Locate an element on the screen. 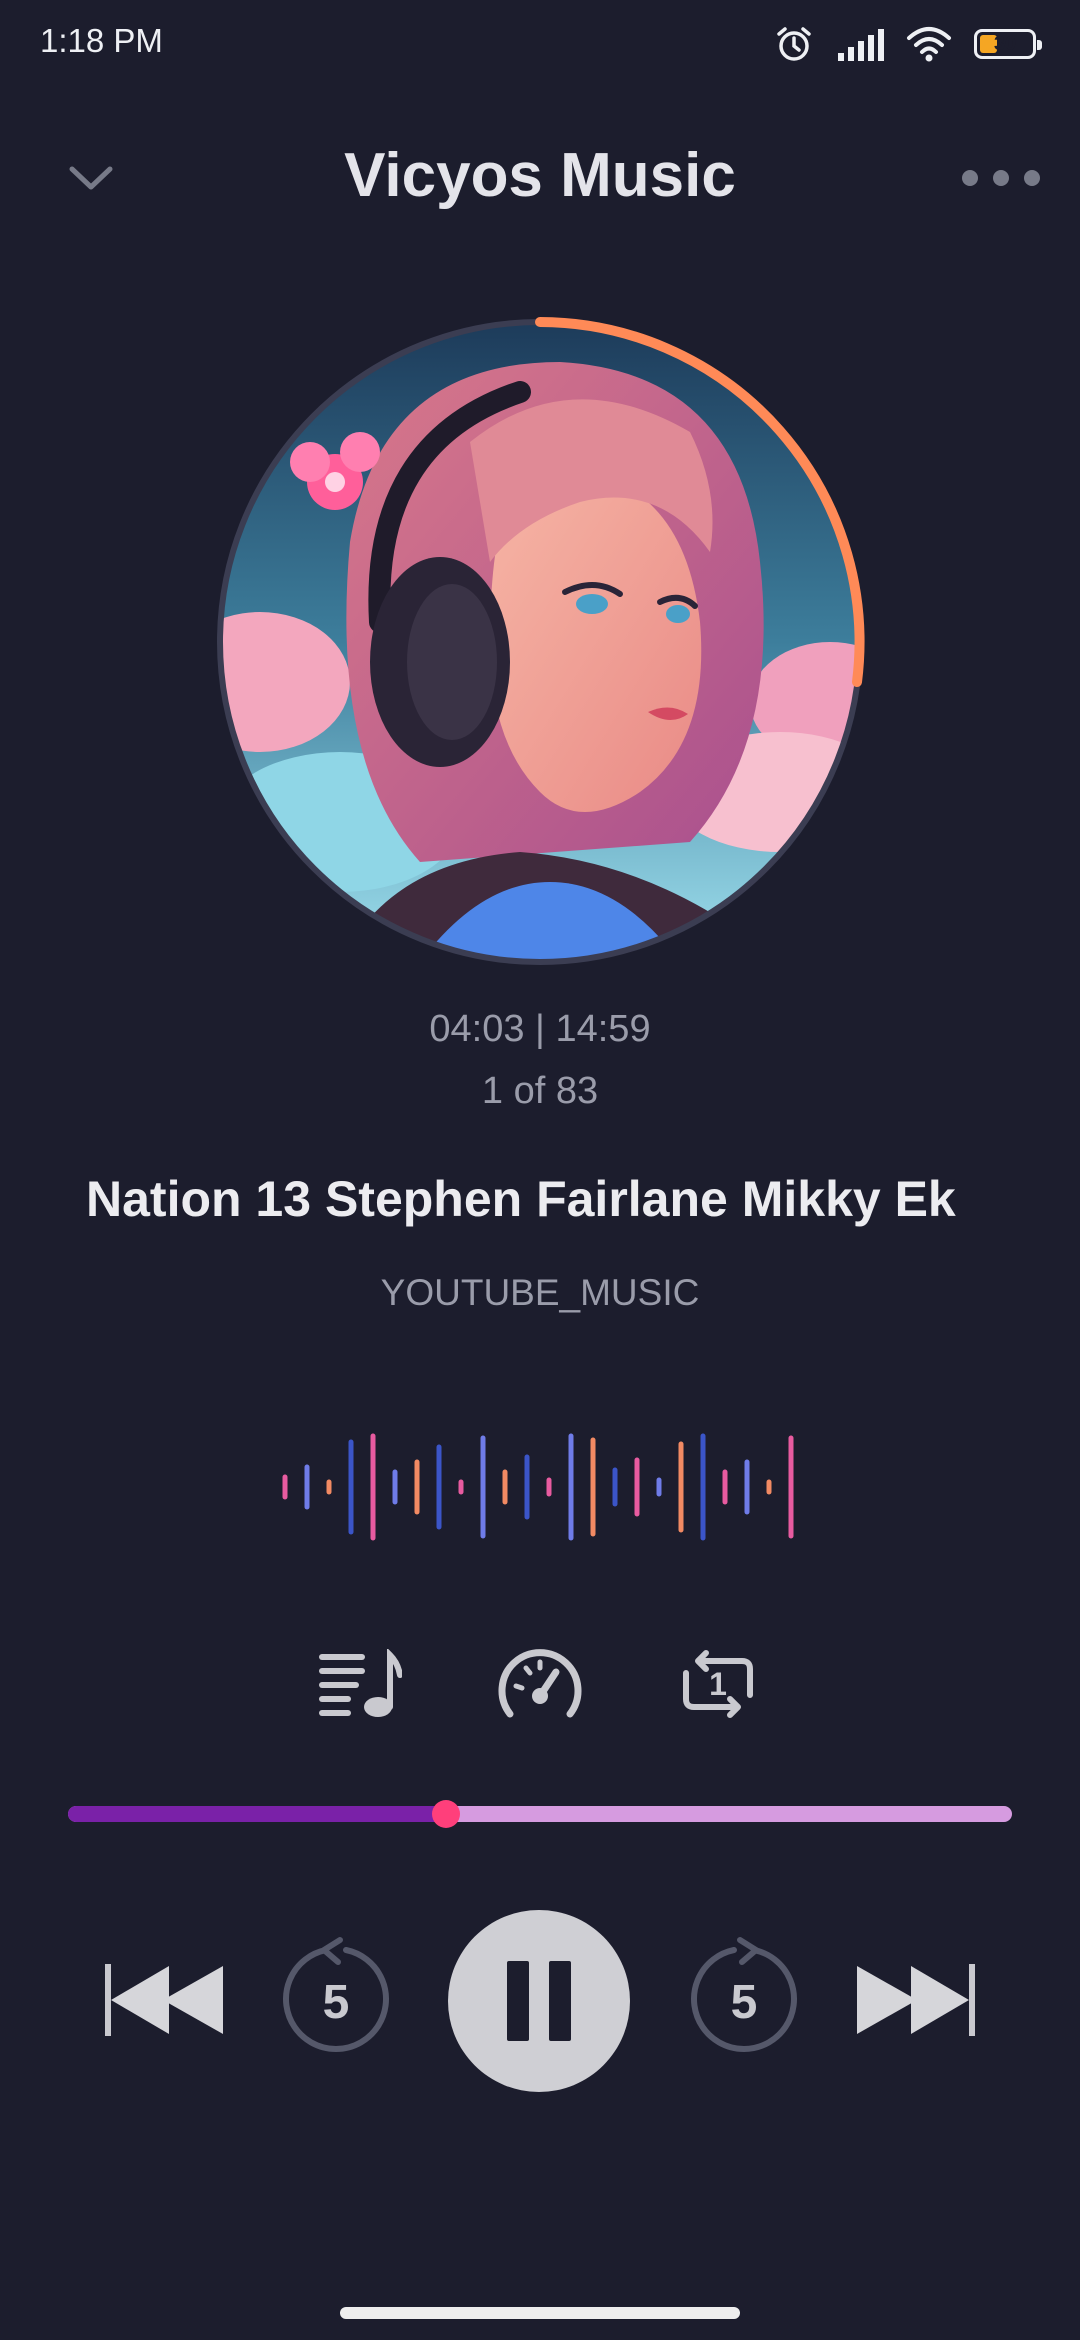 The width and height of the screenshot is (1080, 2340). battery-icon: 30 is located at coordinates (1008, 44).